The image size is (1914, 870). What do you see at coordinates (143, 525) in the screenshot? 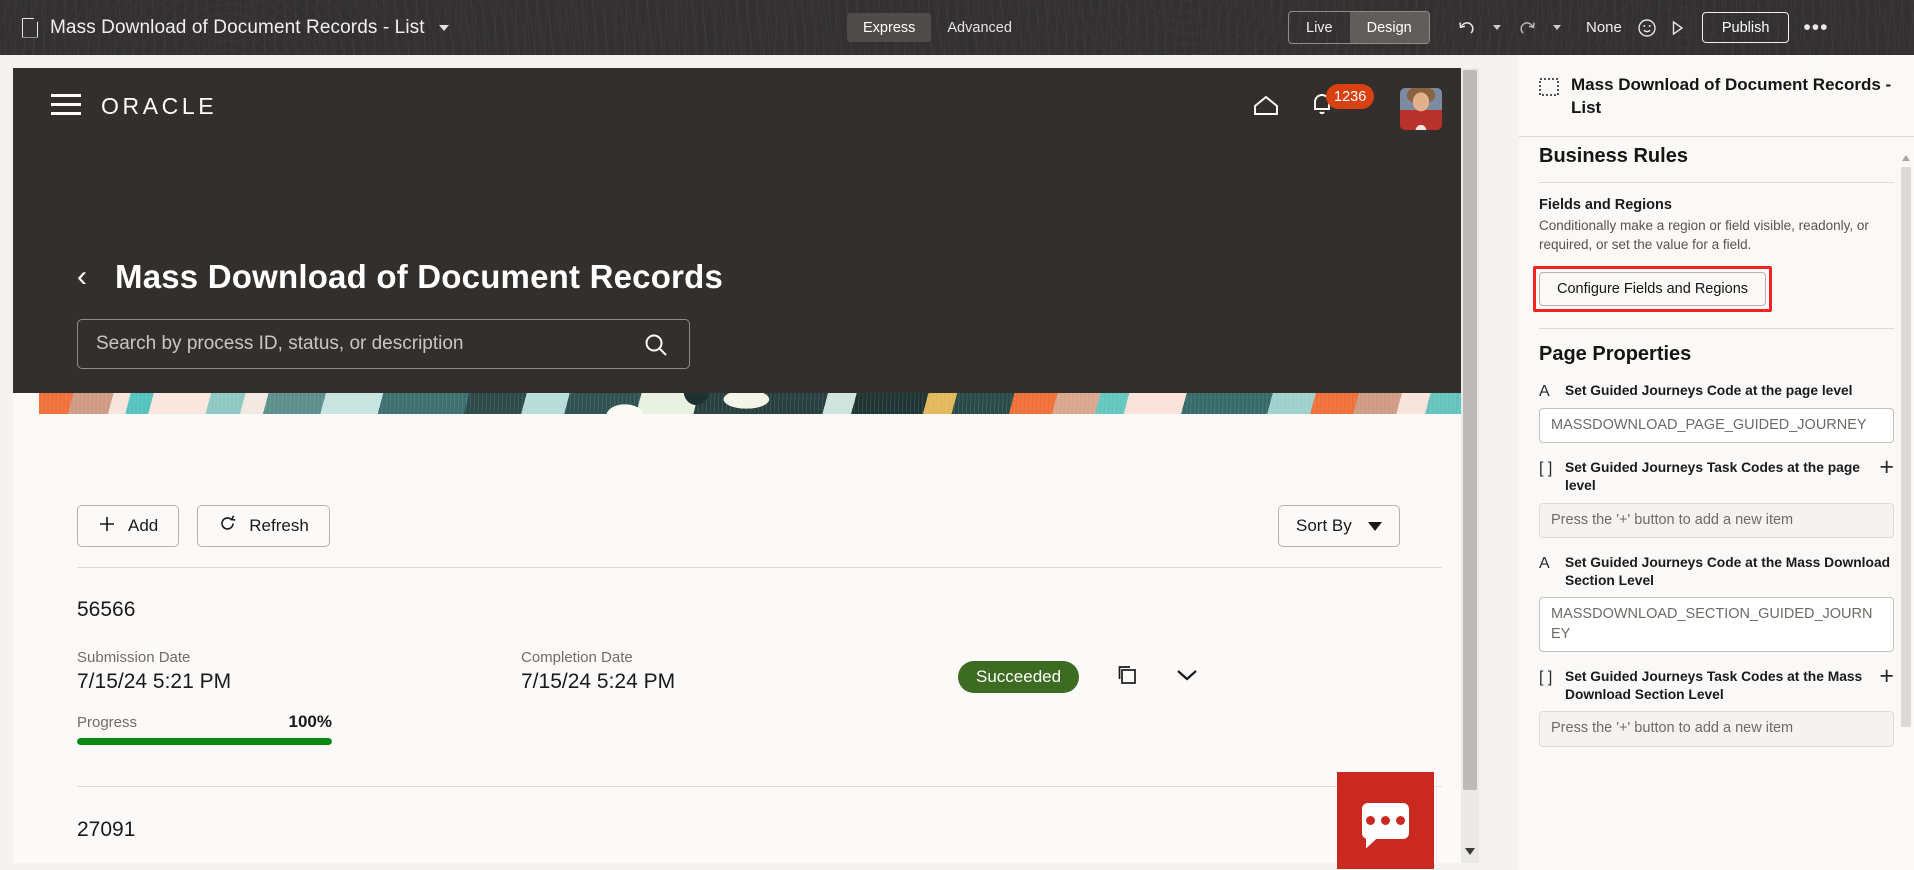
I see `add-button-label: Add` at bounding box center [143, 525].